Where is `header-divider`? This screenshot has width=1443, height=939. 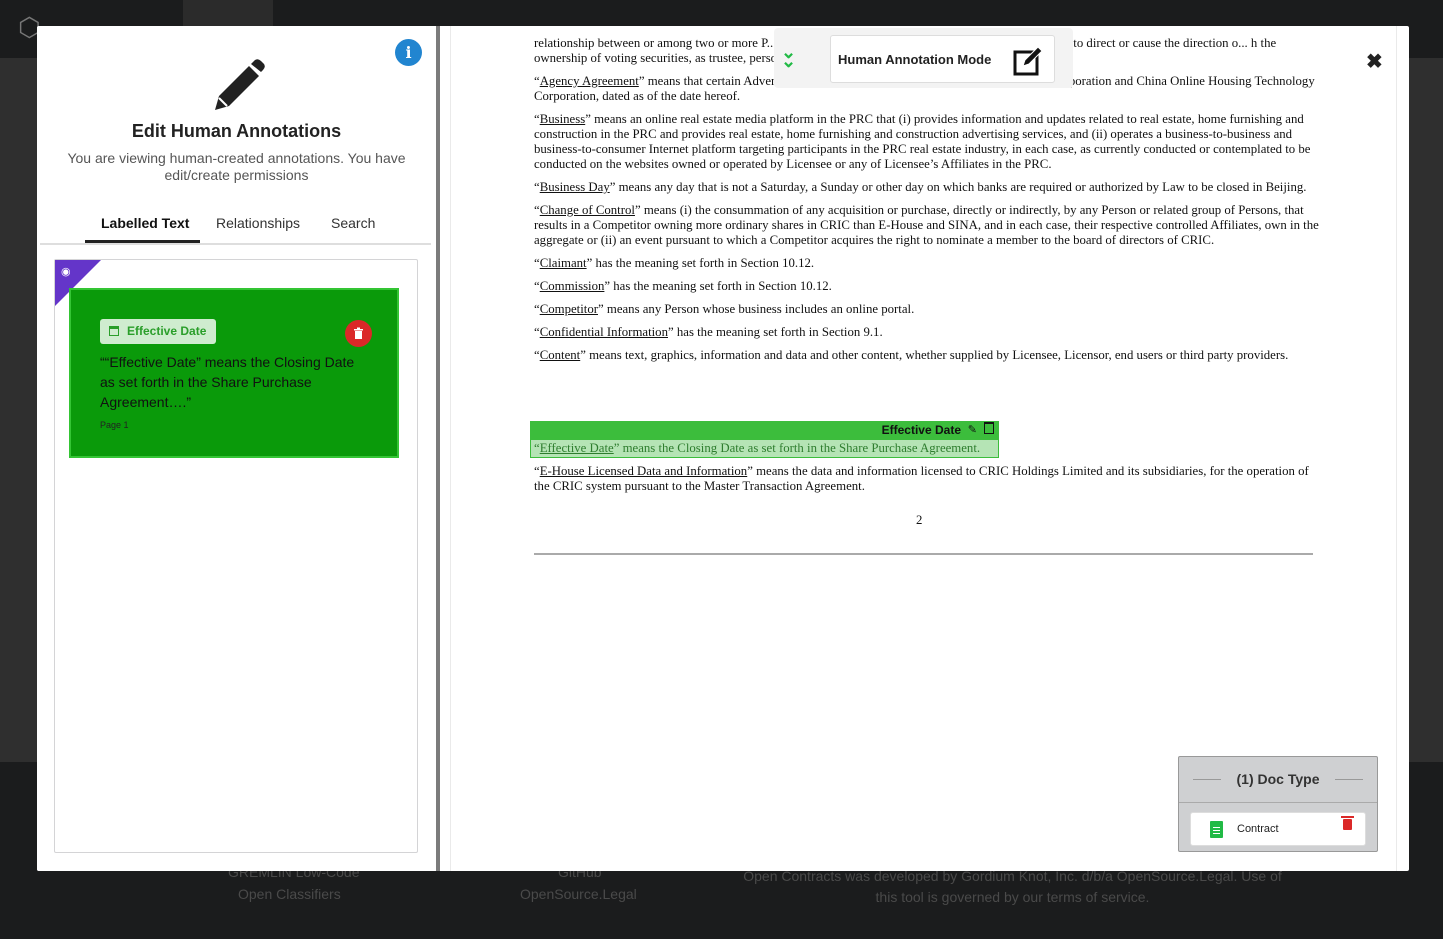
header-divider is located at coordinates (1349, 779).